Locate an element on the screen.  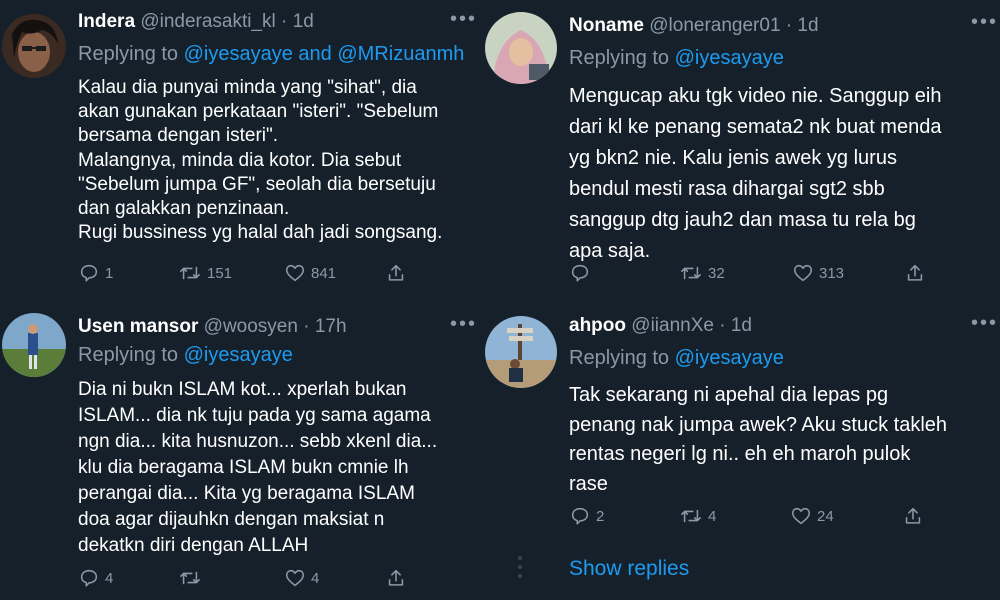
like-count: 313 is located at coordinates (832, 273).